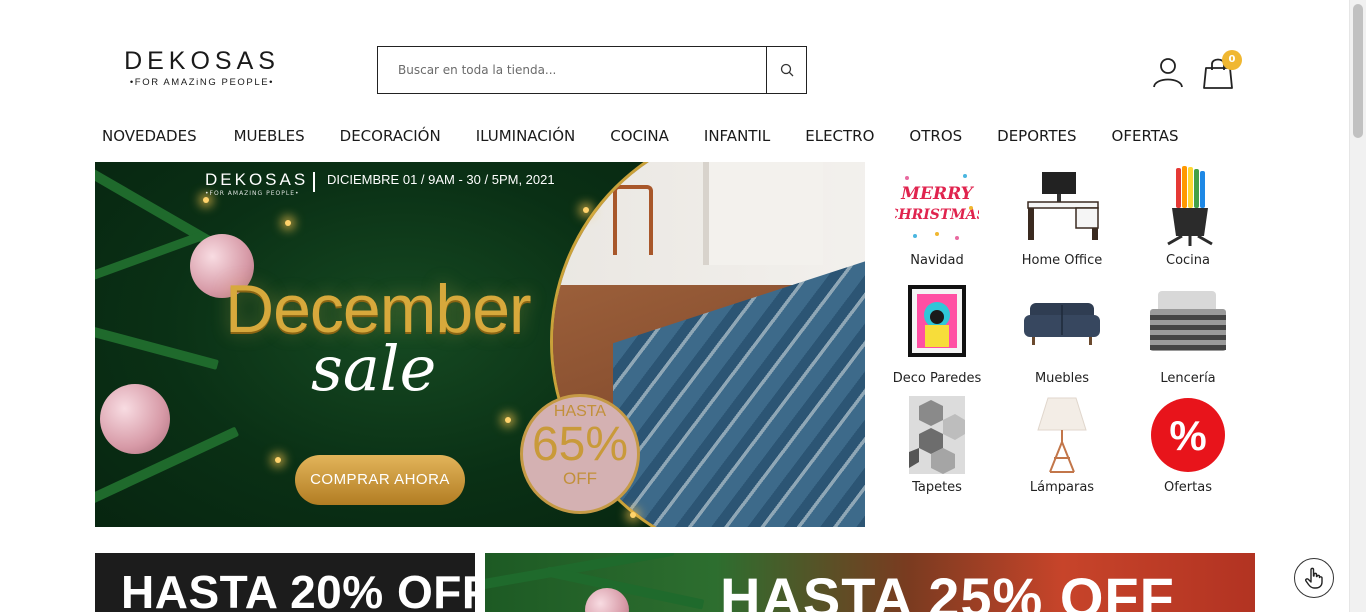  What do you see at coordinates (935, 136) in the screenshot?
I see `nav-item-otros: OTROS` at bounding box center [935, 136].